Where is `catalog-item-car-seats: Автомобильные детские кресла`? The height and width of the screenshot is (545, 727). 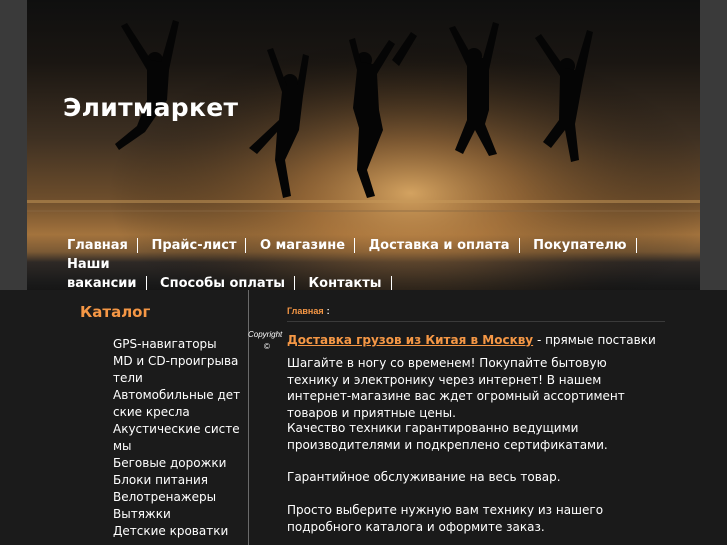 catalog-item-car-seats: Автомобильные детские кресла is located at coordinates (179, 404).